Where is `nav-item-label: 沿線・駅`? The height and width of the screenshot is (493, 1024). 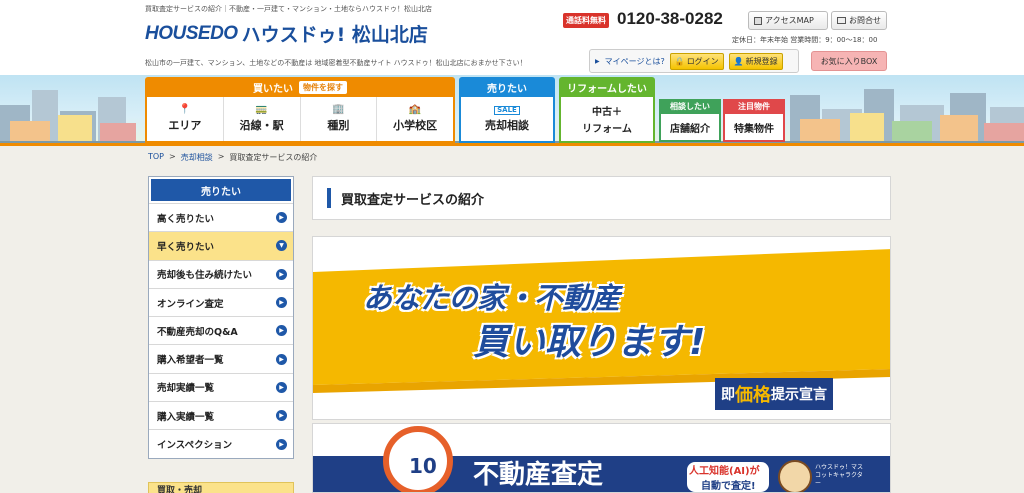
nav-item-label: 沿線・駅 is located at coordinates (261, 125).